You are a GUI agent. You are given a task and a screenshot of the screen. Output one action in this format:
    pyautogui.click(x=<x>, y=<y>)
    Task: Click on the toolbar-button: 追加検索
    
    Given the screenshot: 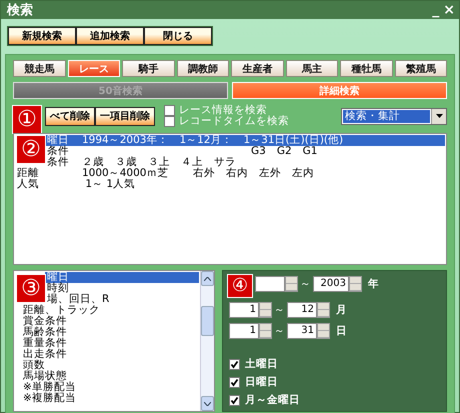 What is the action you would take?
    pyautogui.click(x=110, y=36)
    